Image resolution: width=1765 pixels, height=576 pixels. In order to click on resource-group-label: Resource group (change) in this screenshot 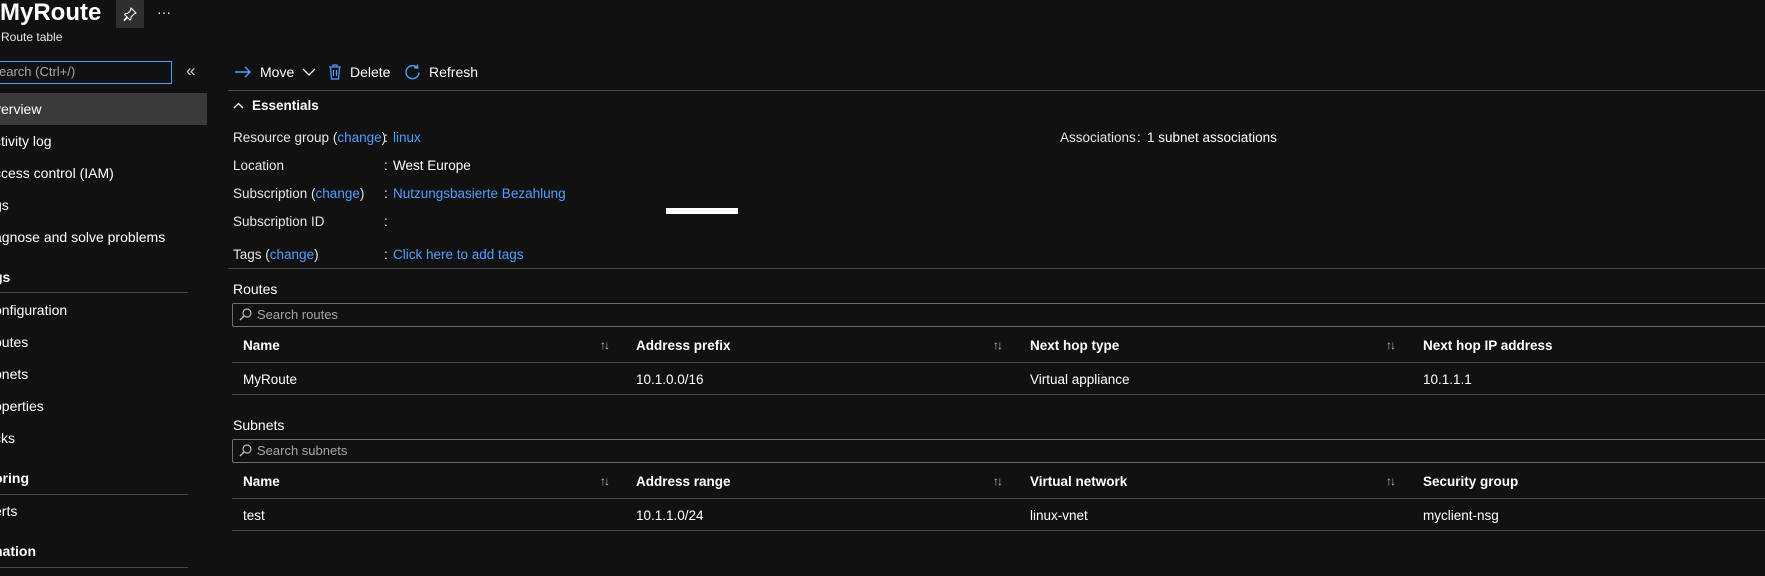, I will do `click(310, 137)`.